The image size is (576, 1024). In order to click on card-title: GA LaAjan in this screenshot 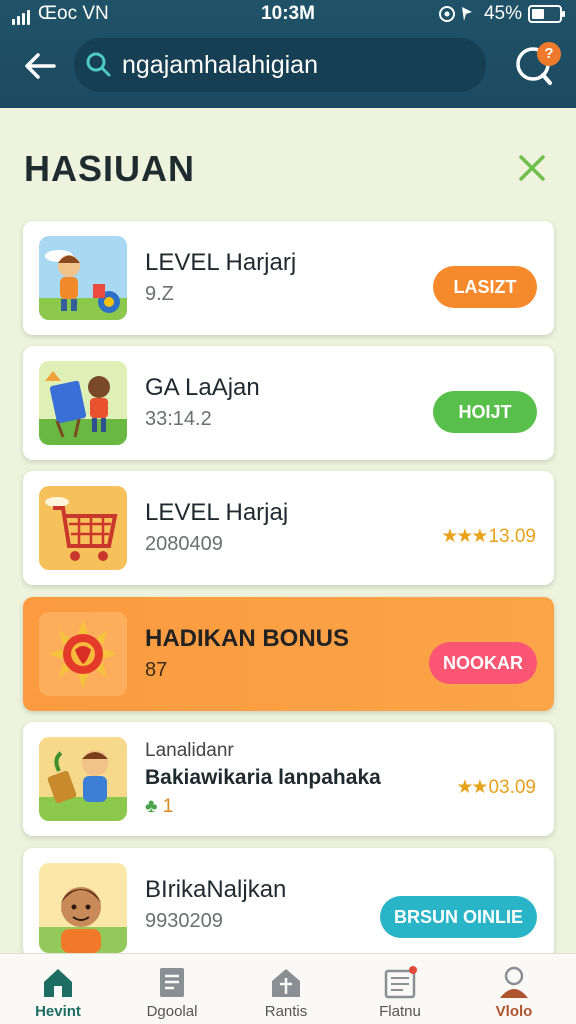, I will do `click(202, 387)`.